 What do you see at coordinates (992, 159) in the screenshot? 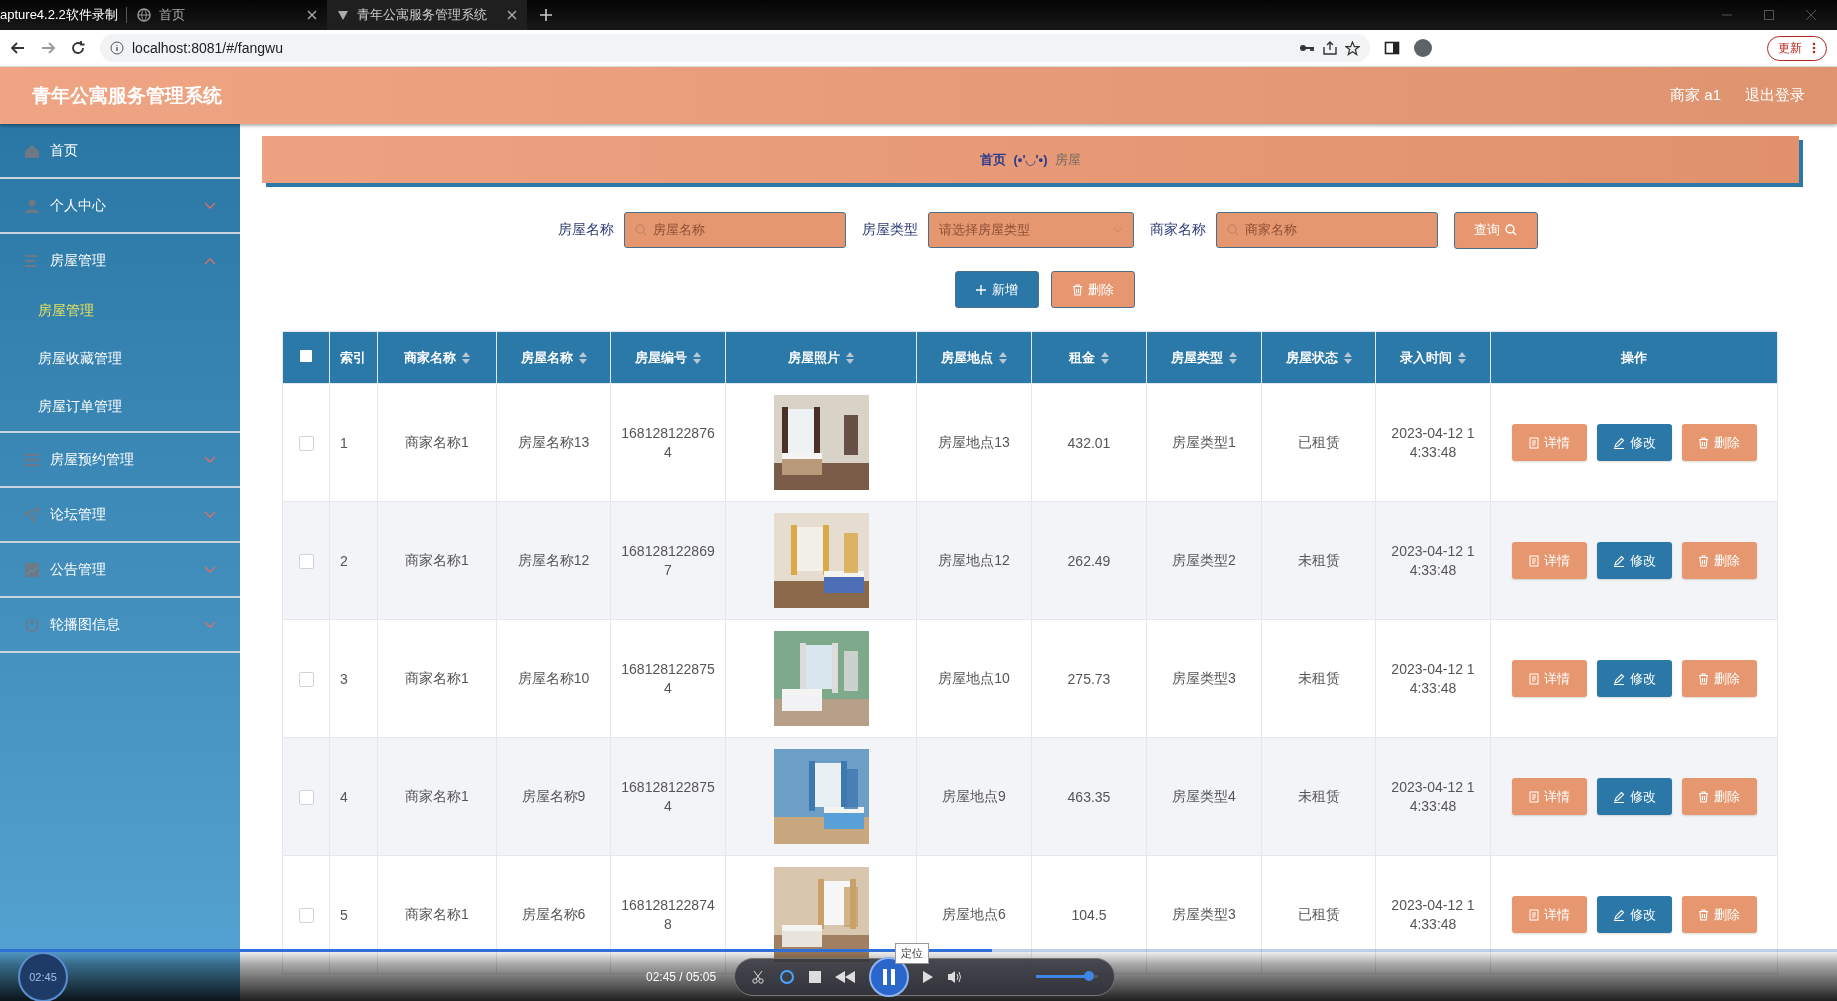
I see `breadcrumb-link: 首页` at bounding box center [992, 159].